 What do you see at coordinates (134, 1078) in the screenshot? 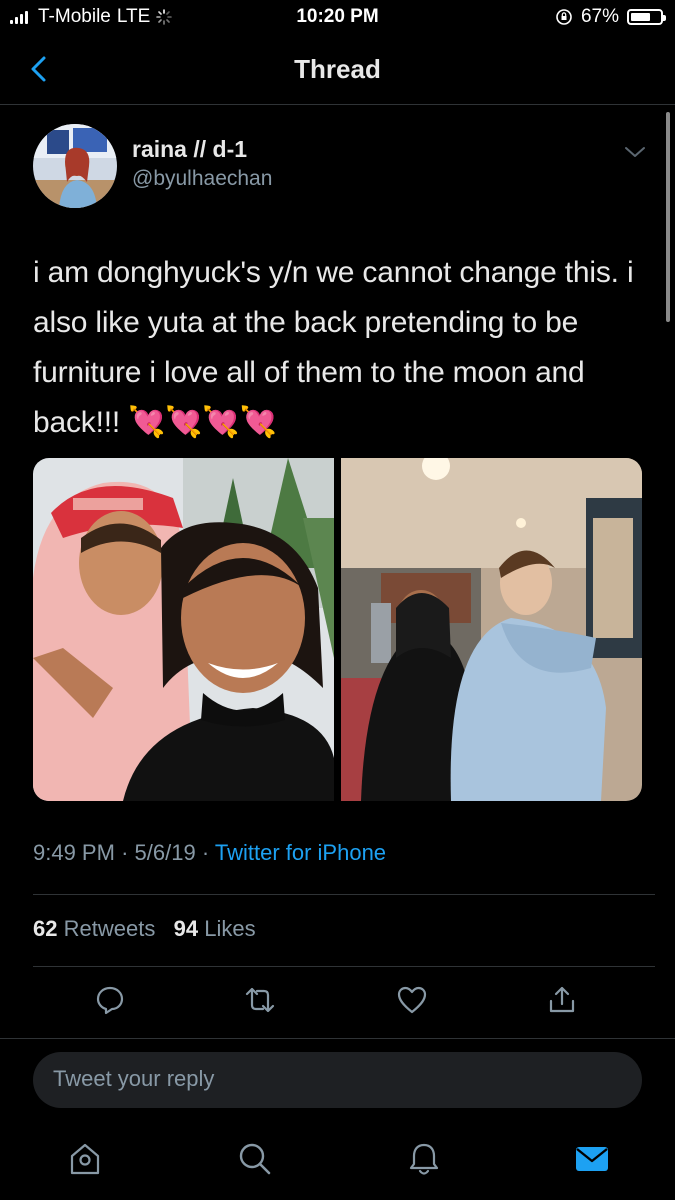
I see `reply-placeholder: Tweet your reply` at bounding box center [134, 1078].